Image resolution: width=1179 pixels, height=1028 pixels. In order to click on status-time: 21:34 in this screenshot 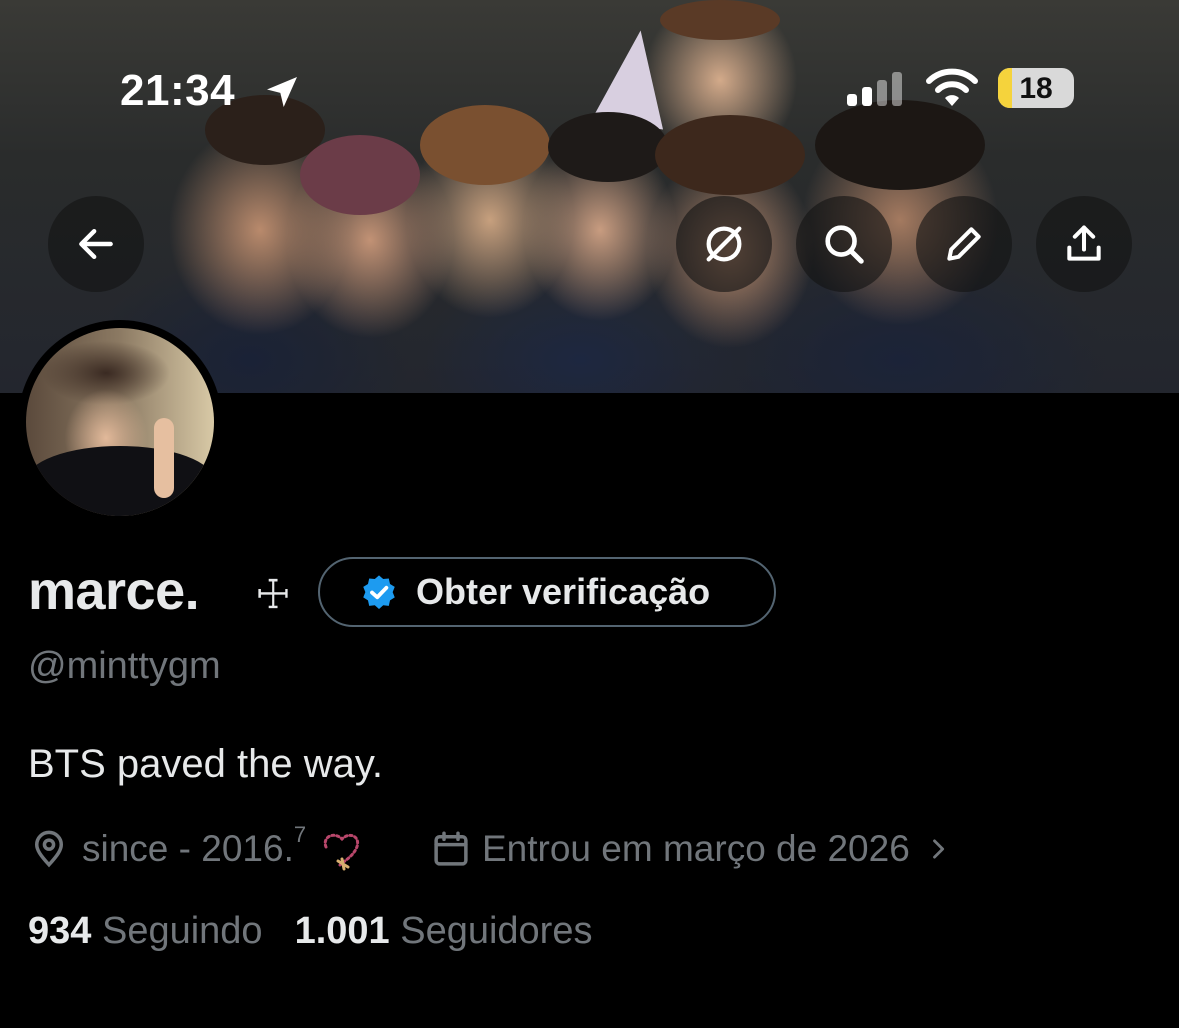, I will do `click(178, 90)`.